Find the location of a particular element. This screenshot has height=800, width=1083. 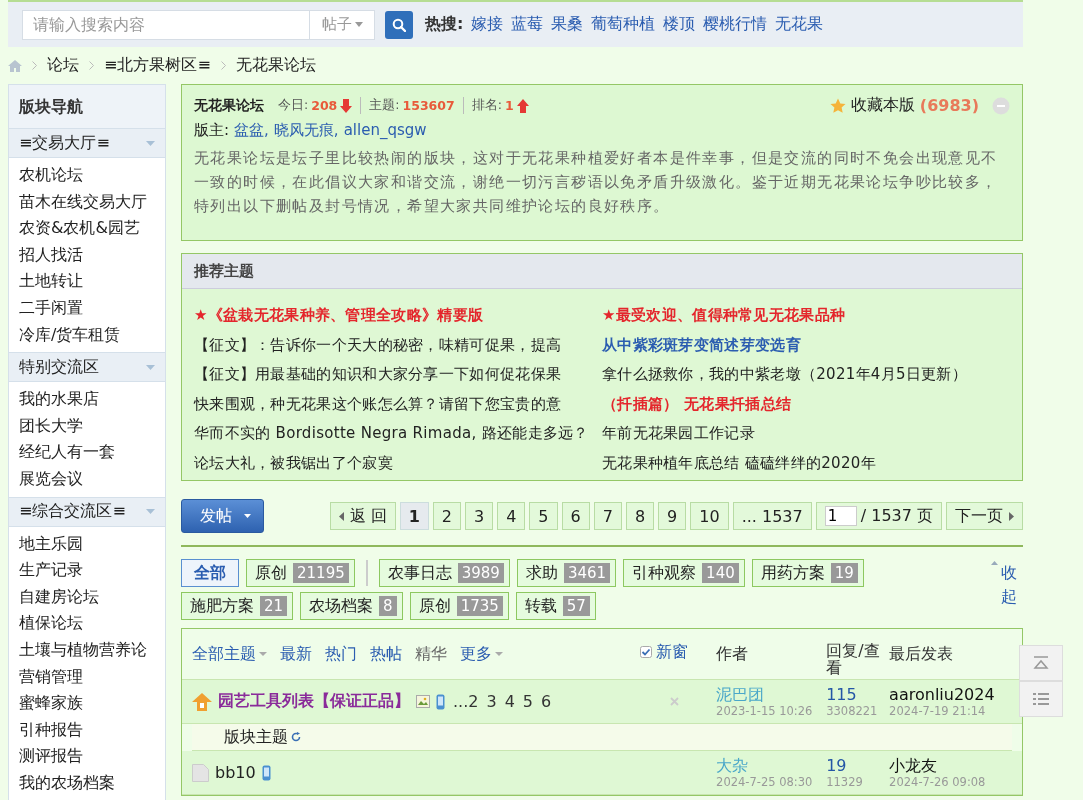

breadcrumb-link: 论坛 is located at coordinates (63, 65).